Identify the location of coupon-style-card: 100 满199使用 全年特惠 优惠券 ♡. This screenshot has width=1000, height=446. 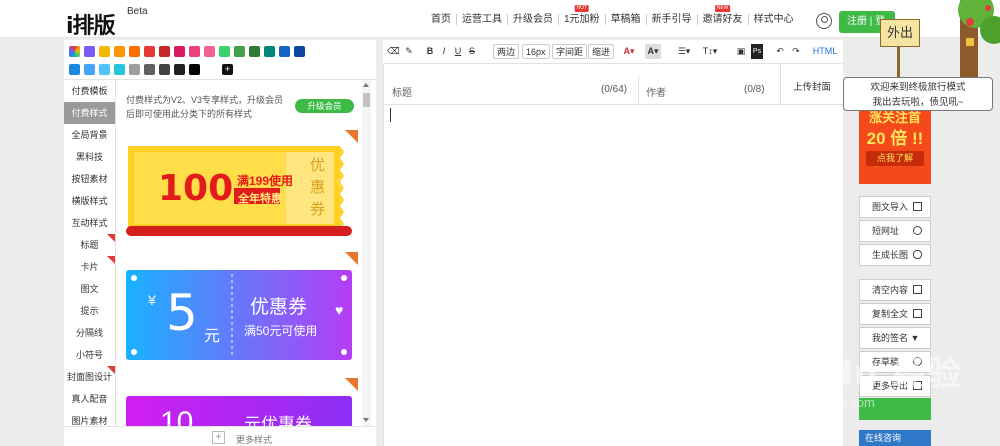
(239, 185).